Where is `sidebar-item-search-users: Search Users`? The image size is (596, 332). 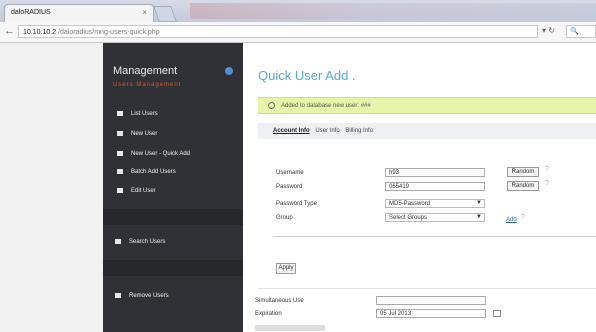
sidebar-item-search-users: Search Users is located at coordinates (140, 242).